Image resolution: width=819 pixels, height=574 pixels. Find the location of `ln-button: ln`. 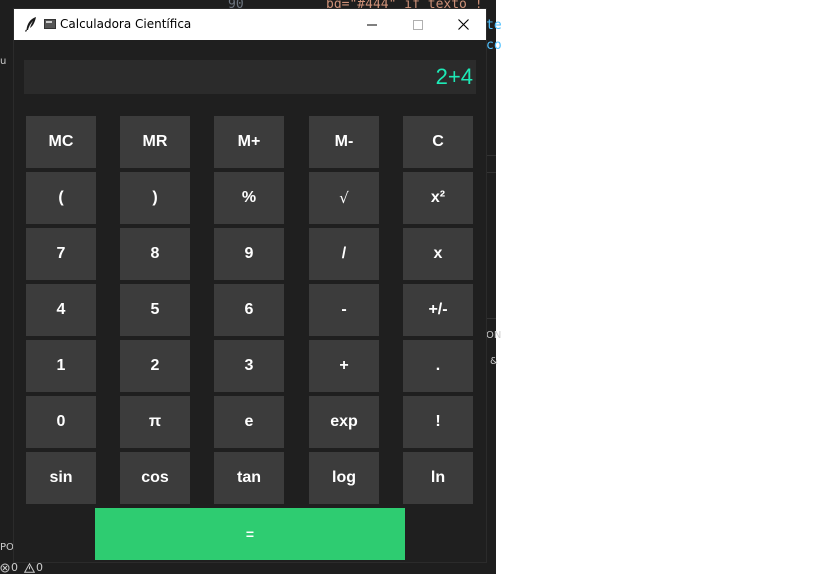

ln-button: ln is located at coordinates (438, 478).